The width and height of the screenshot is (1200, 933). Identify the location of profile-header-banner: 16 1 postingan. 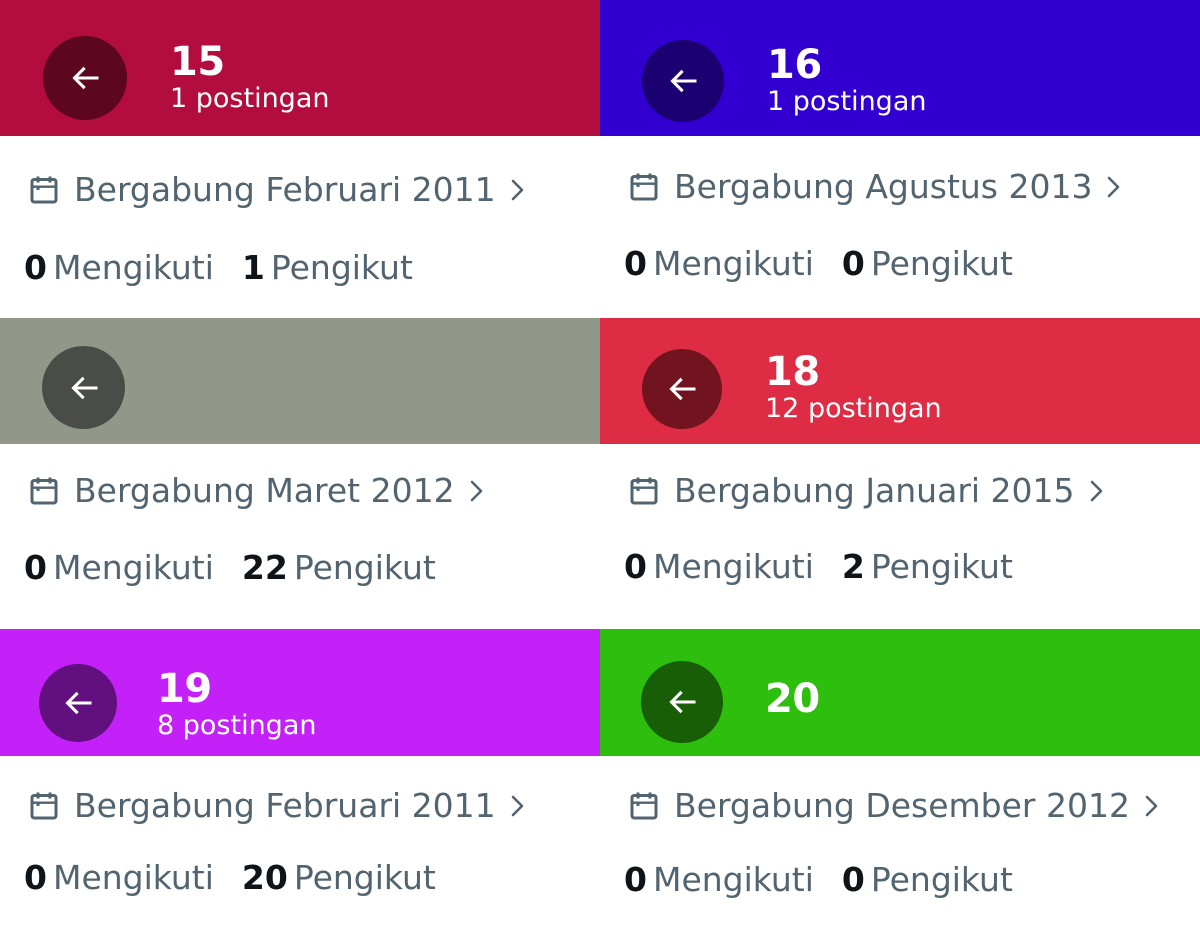
(900, 68).